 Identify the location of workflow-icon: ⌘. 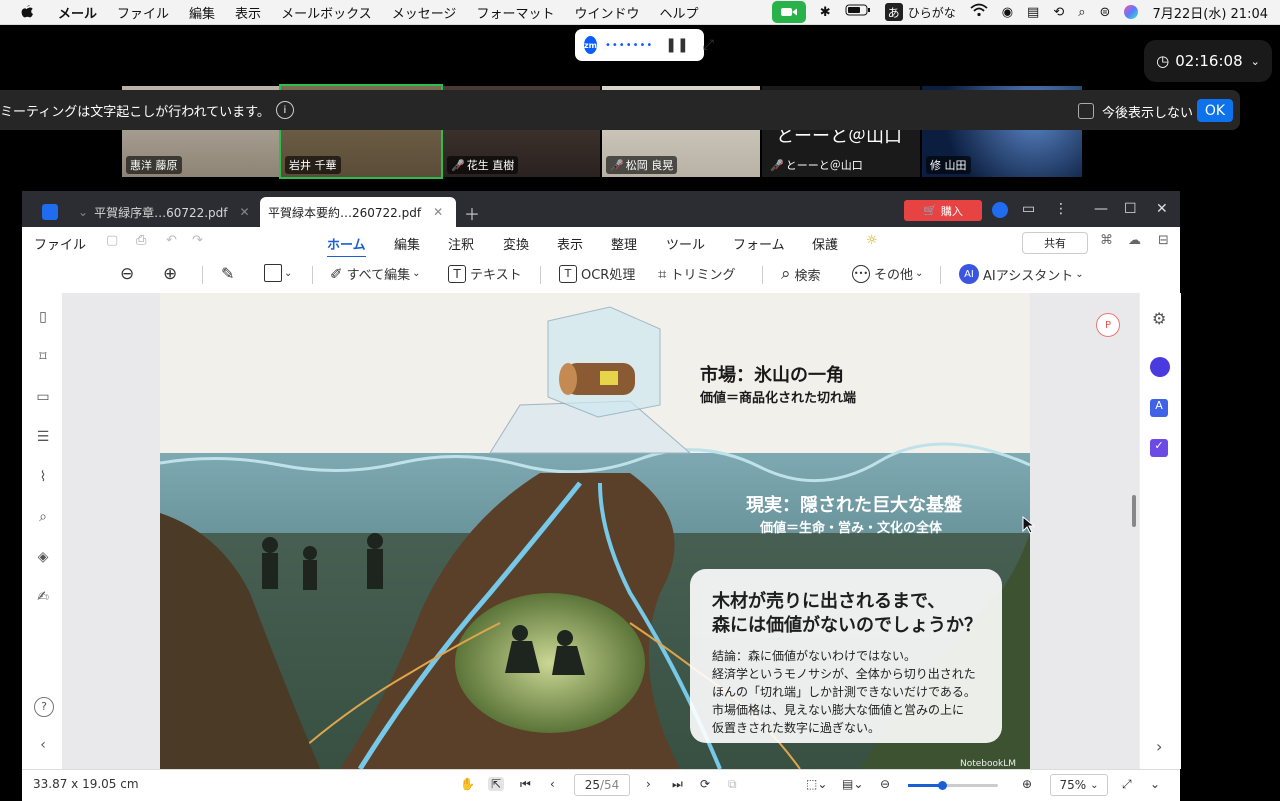
(1106, 240).